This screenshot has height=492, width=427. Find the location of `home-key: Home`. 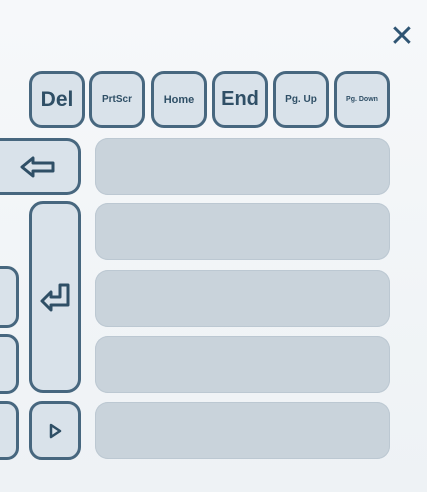

home-key: Home is located at coordinates (179, 99).